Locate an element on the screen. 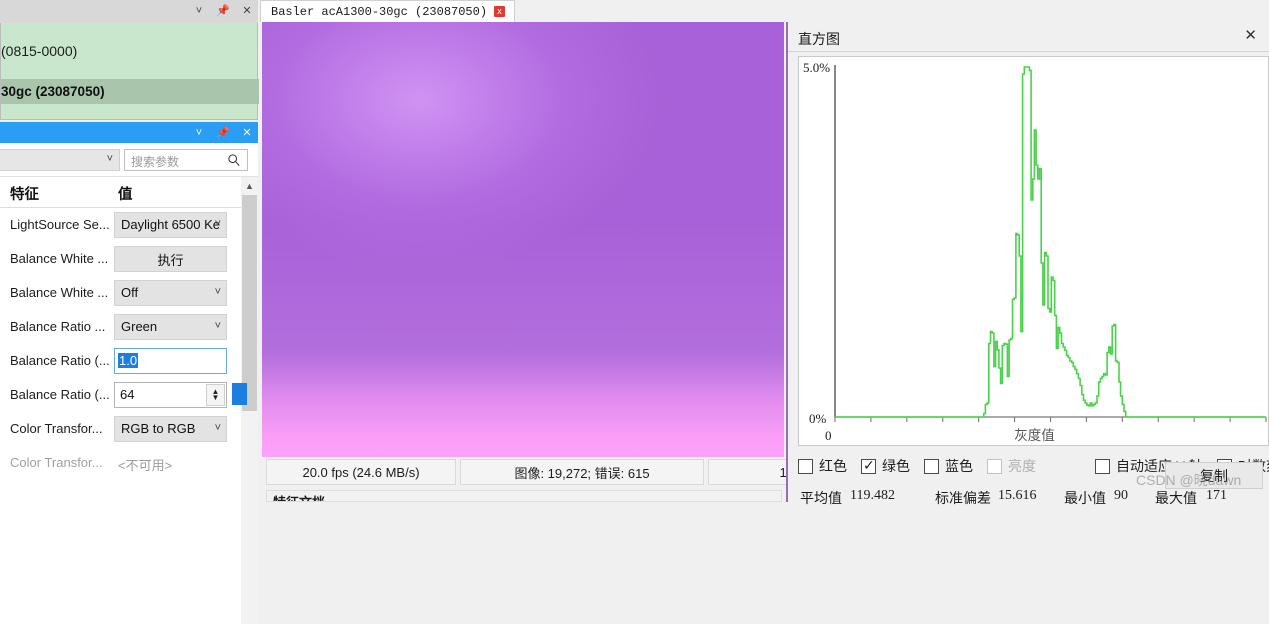  color-transformation-select: RGB to RGB ˅ is located at coordinates (170, 429).